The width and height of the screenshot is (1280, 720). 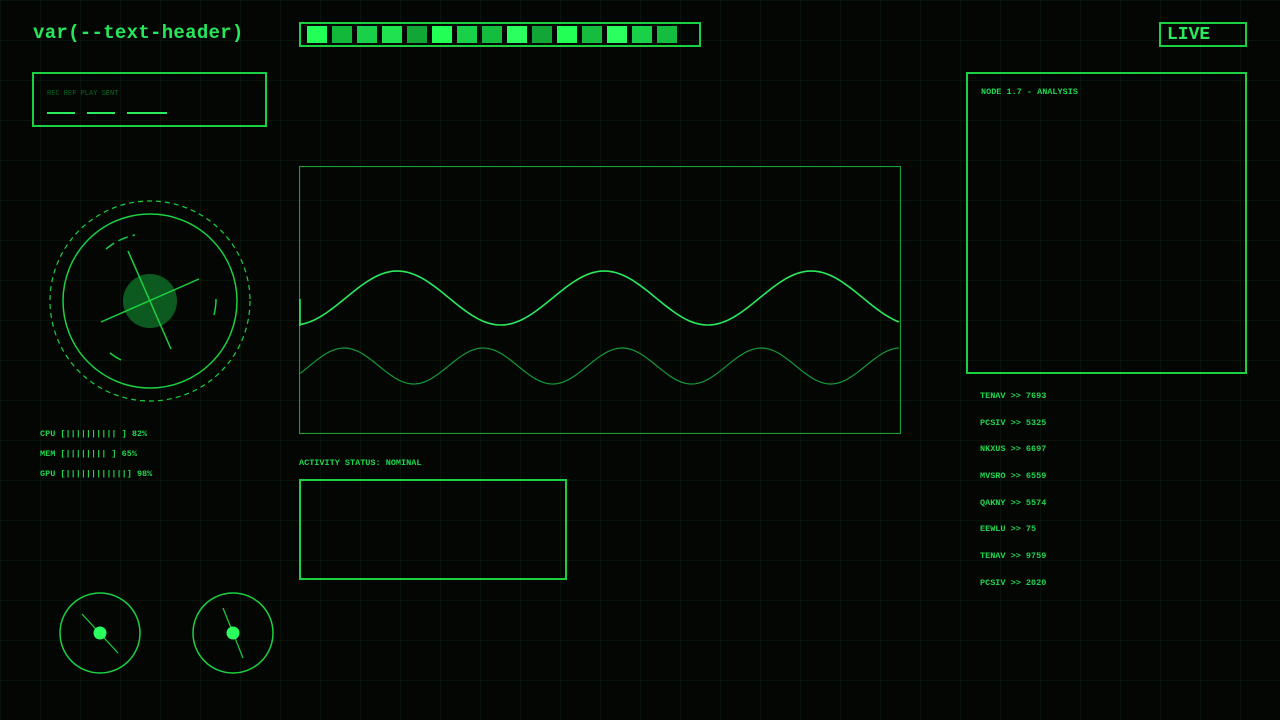 I want to click on node-readout: NKXUS >> 6697, so click(x=1013, y=449).